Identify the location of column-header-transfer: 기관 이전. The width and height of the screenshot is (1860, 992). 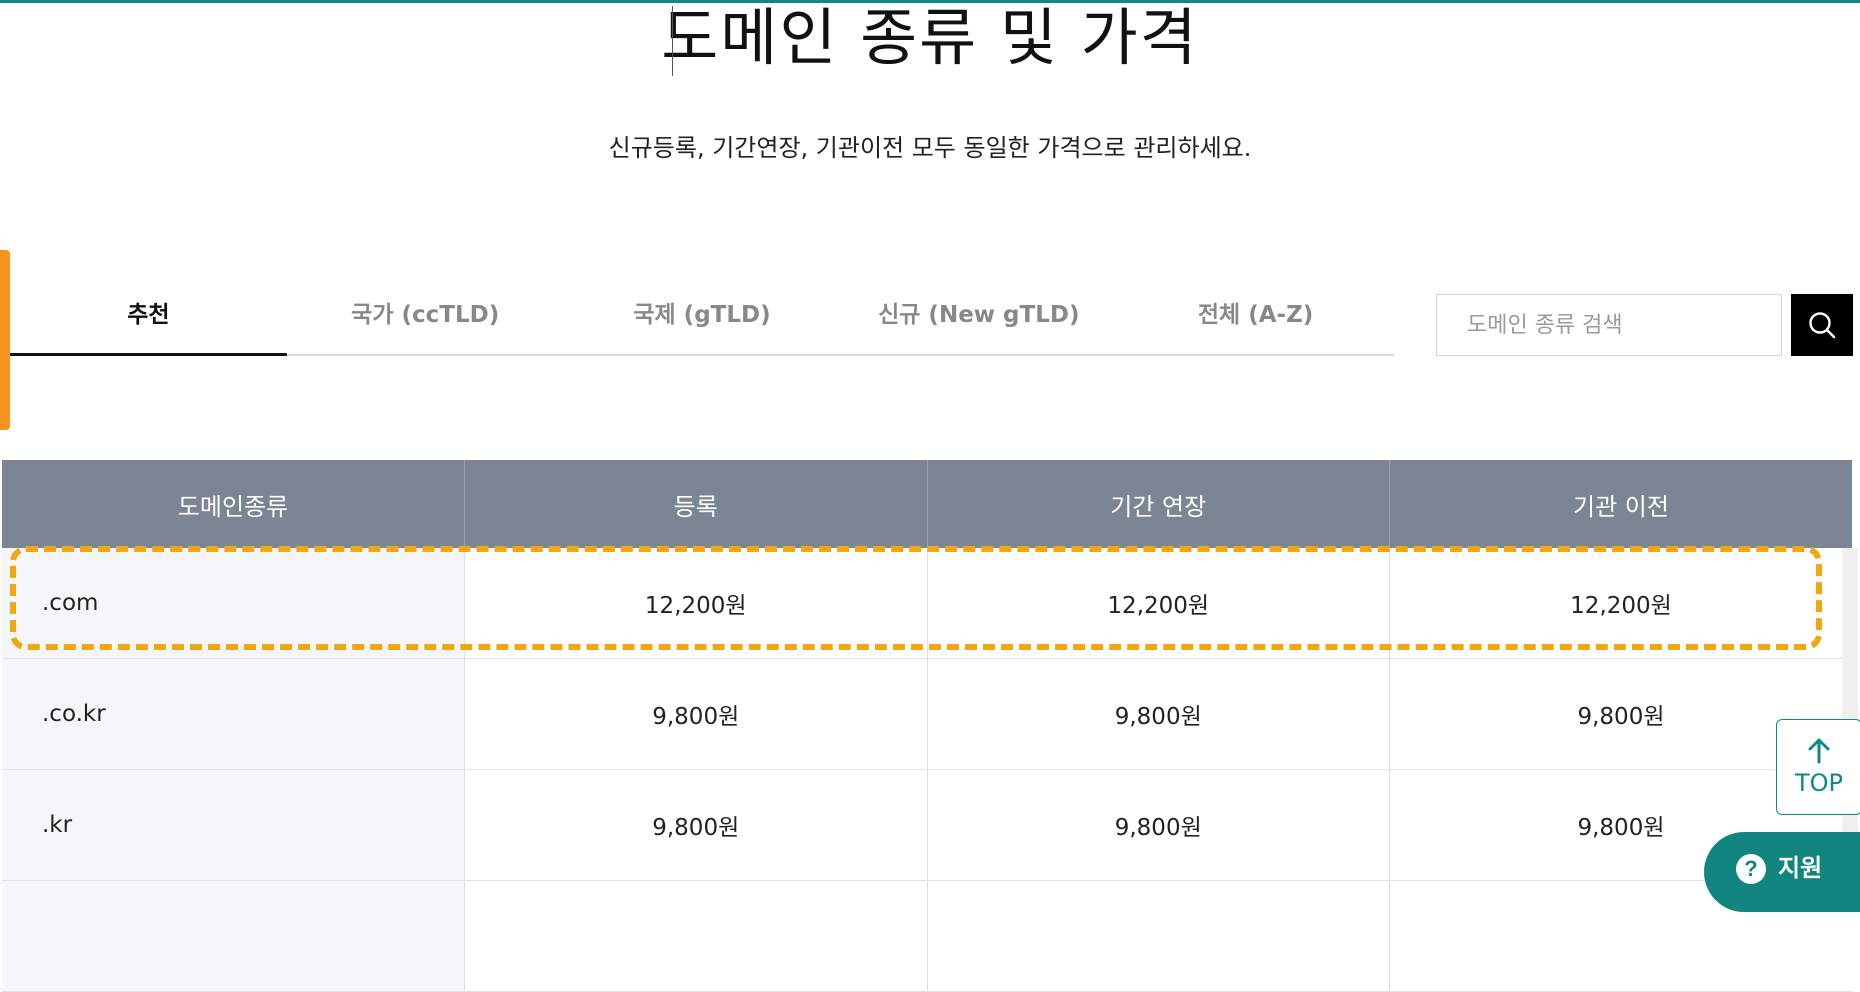
(1620, 504).